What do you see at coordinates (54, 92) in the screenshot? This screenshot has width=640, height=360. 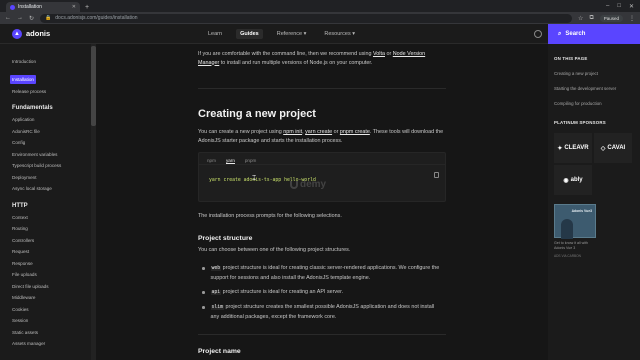 I see `sidebar-item-release-process: Release process` at bounding box center [54, 92].